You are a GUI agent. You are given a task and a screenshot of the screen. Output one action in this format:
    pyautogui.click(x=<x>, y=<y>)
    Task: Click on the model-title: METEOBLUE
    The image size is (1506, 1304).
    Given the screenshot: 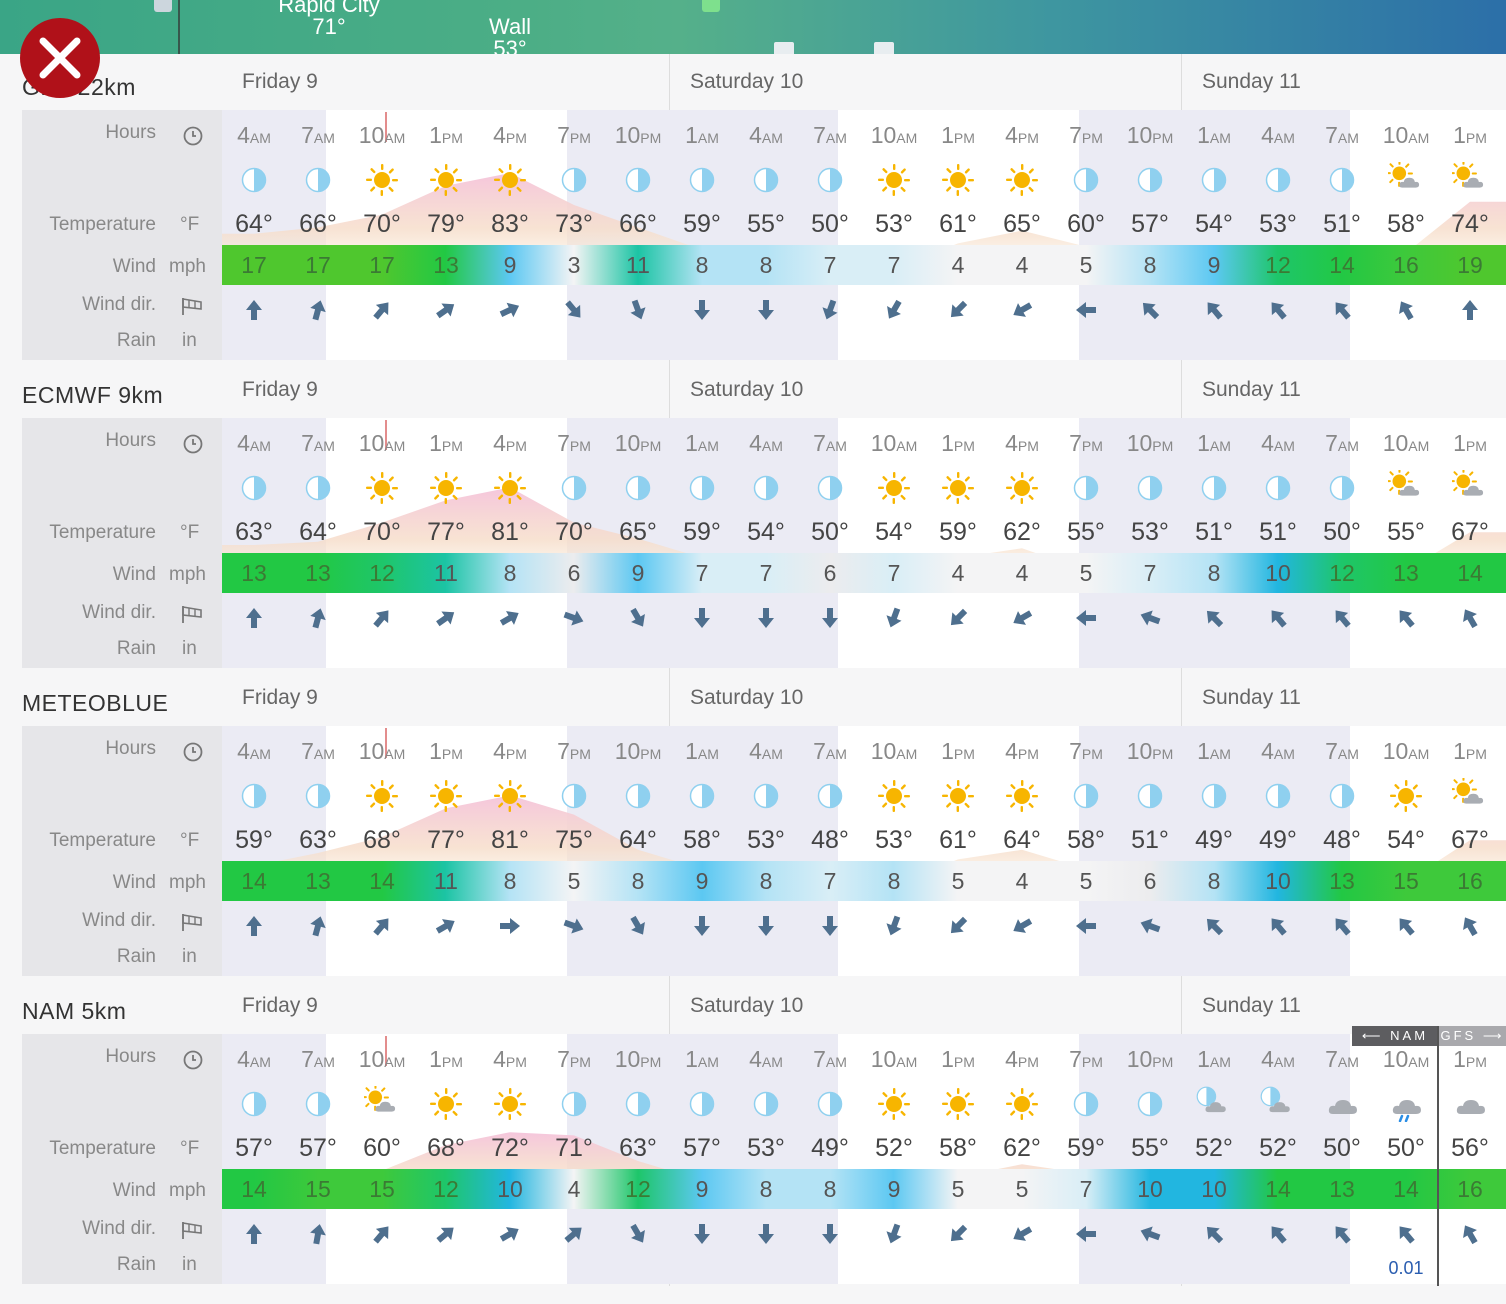 What is the action you would take?
    pyautogui.click(x=95, y=703)
    